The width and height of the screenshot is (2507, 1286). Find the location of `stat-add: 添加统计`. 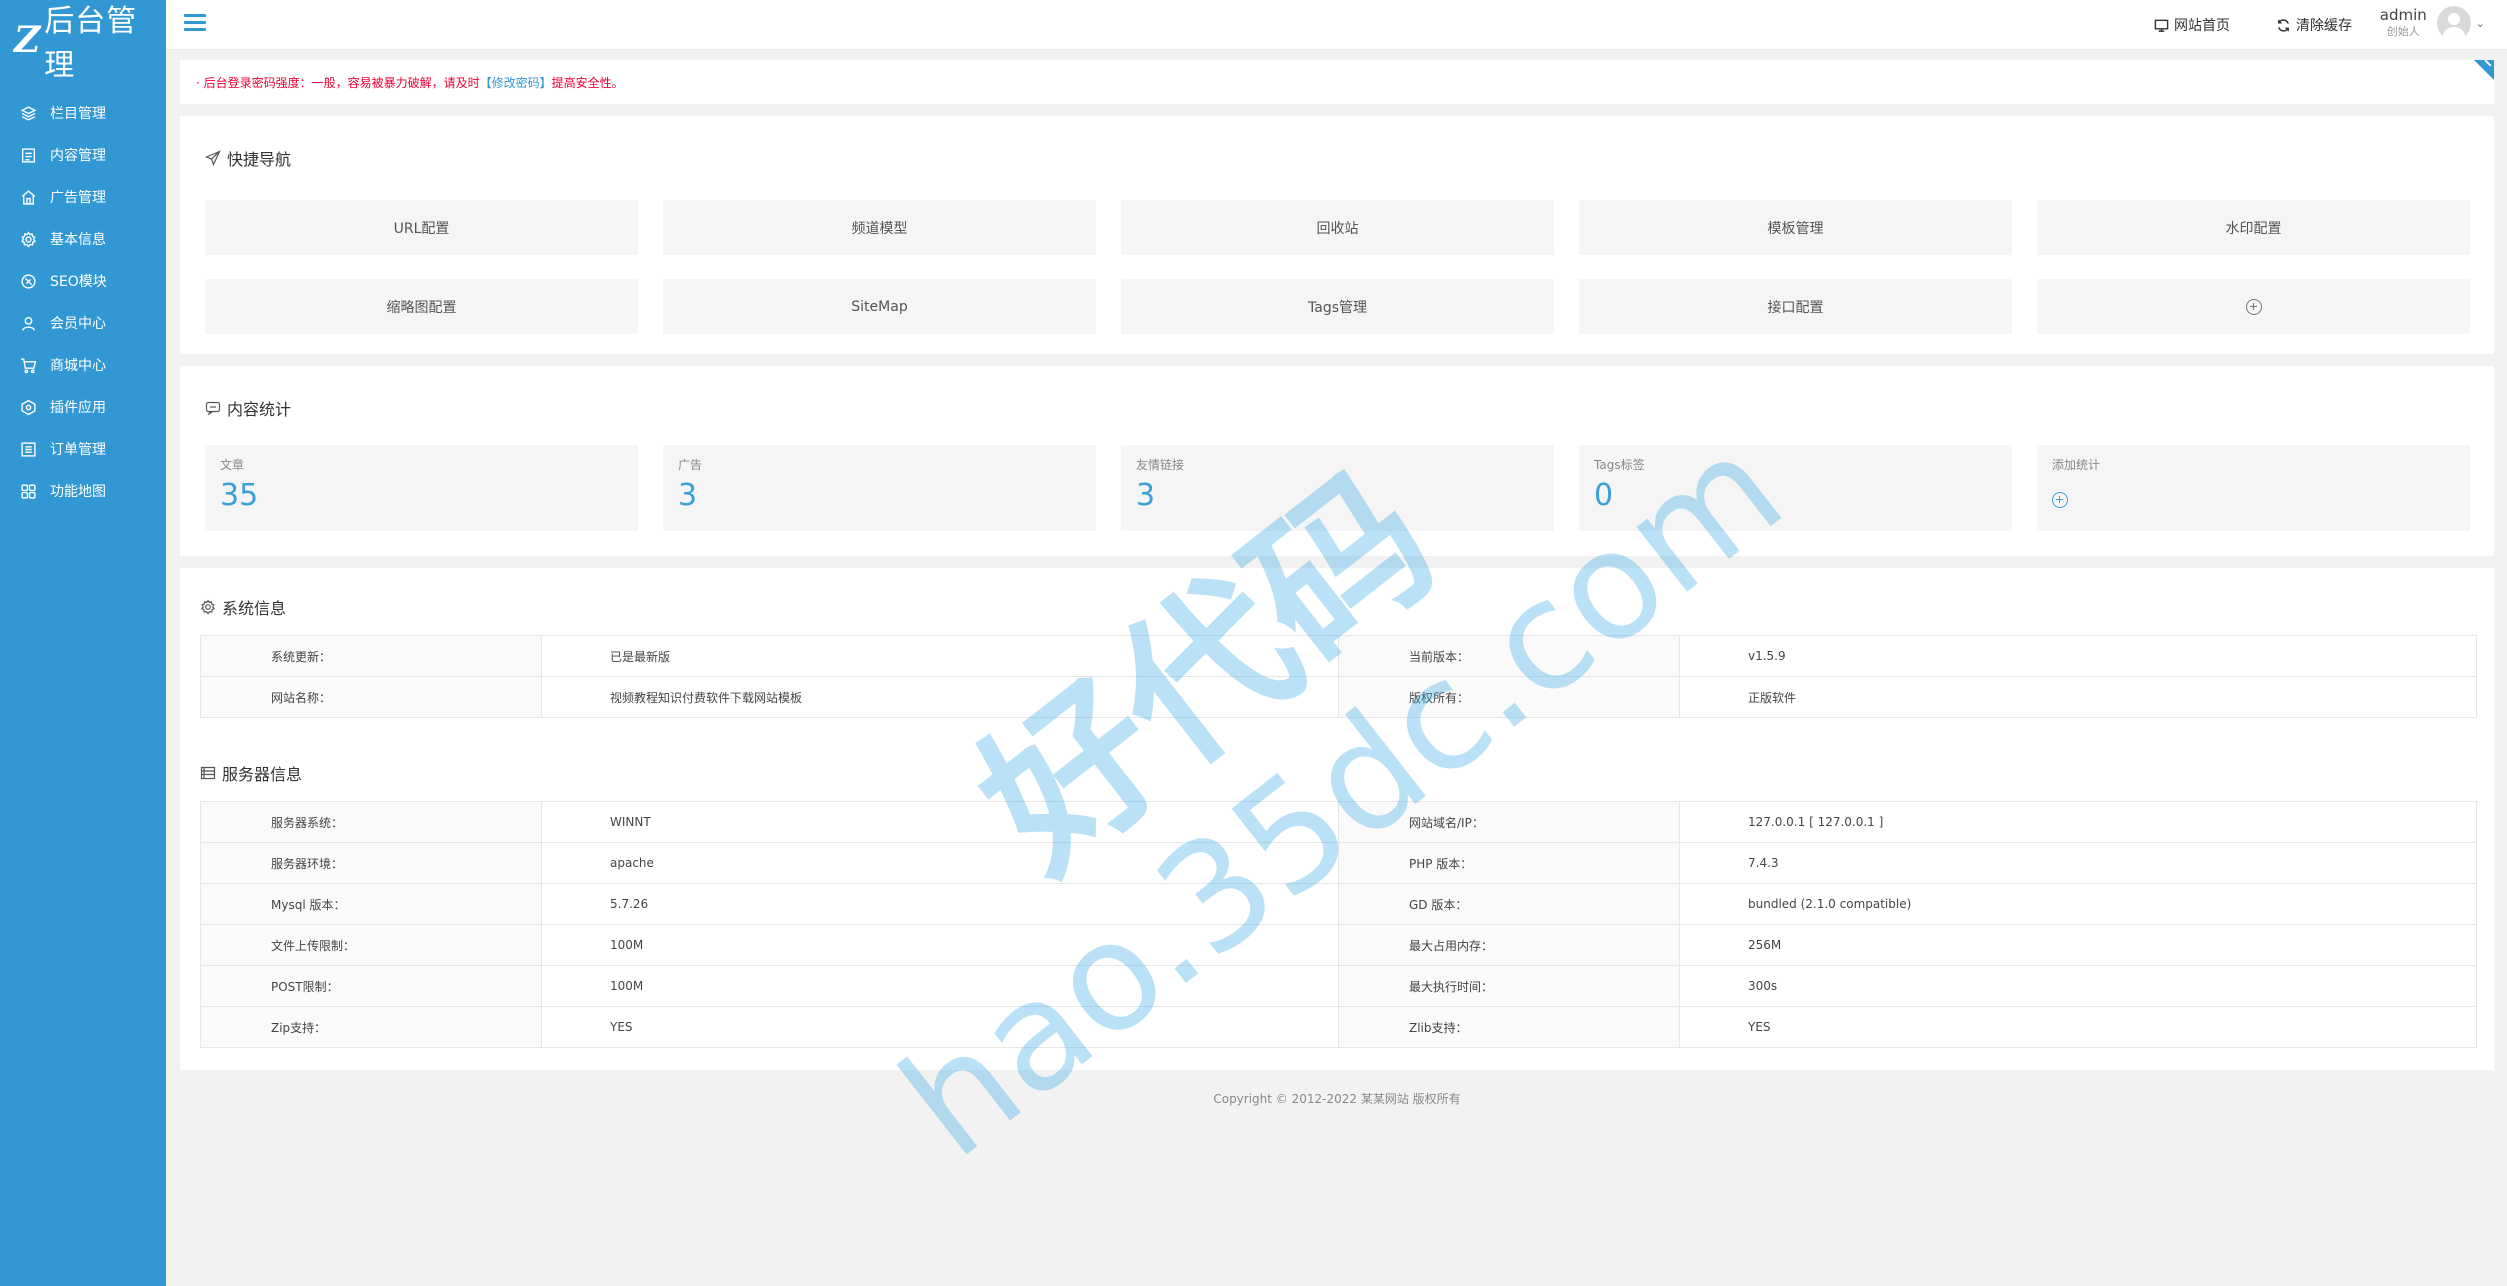

stat-add: 添加统计 is located at coordinates (2253, 488).